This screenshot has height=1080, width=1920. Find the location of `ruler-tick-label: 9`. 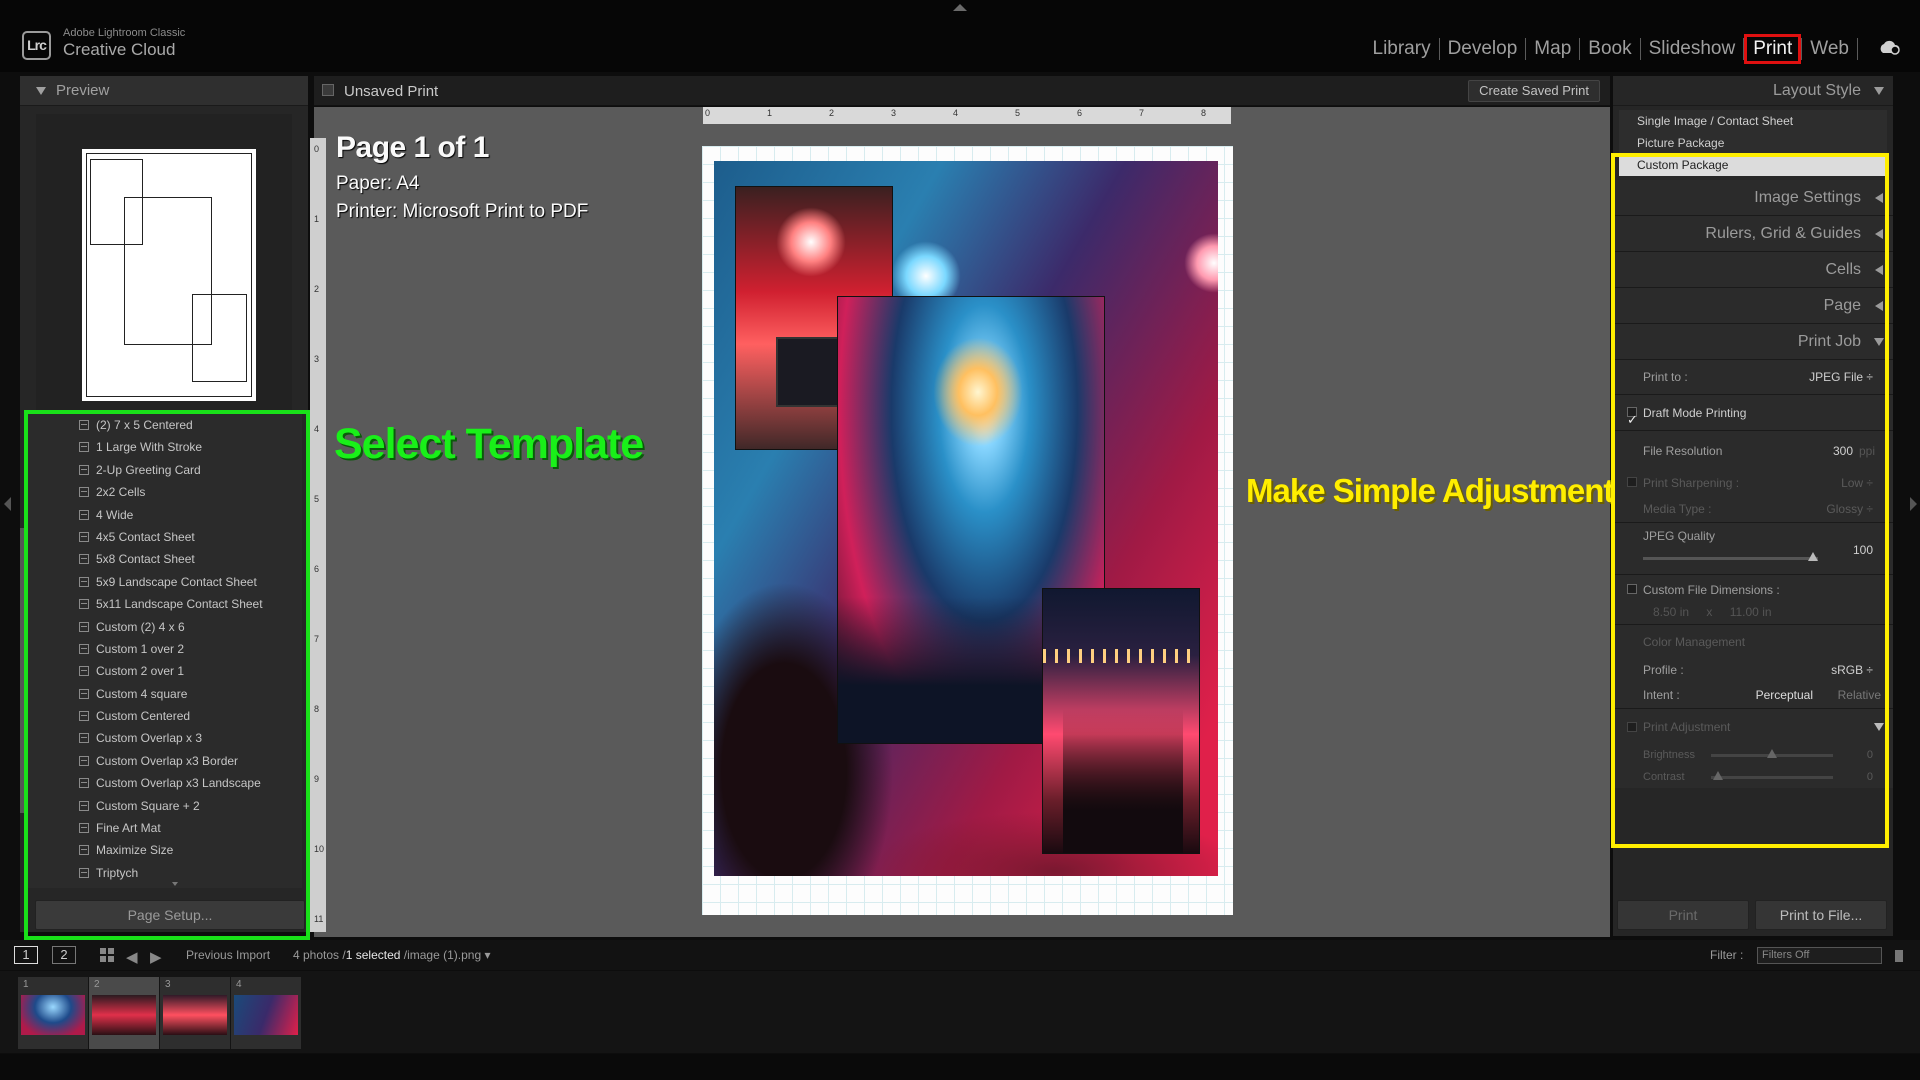

ruler-tick-label: 9 is located at coordinates (317, 779).